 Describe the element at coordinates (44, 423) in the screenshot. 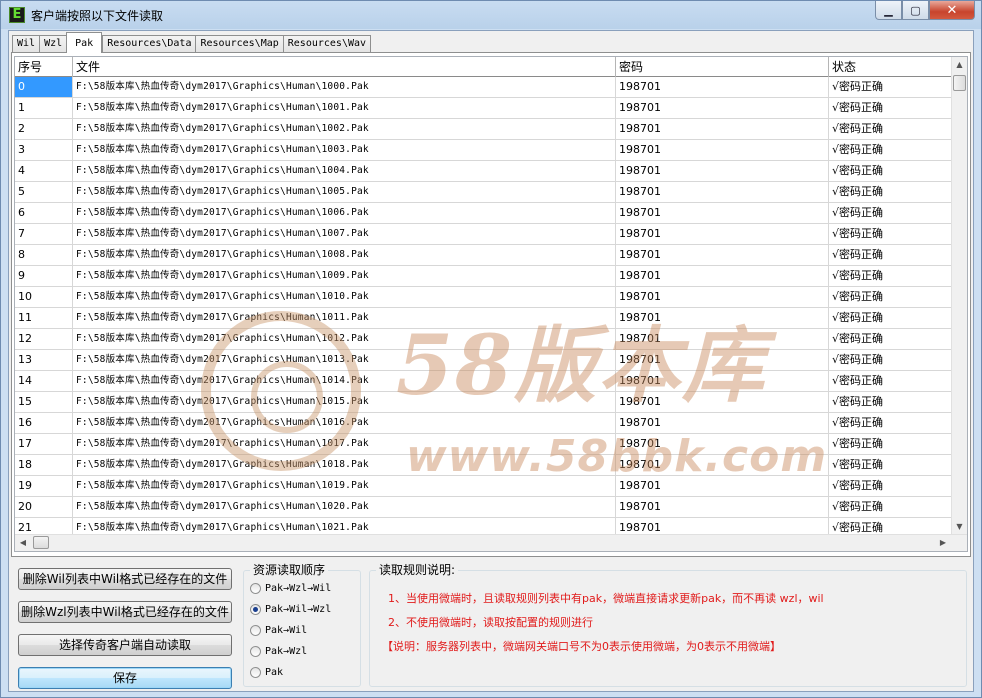

I see `cell-index: 16` at that location.